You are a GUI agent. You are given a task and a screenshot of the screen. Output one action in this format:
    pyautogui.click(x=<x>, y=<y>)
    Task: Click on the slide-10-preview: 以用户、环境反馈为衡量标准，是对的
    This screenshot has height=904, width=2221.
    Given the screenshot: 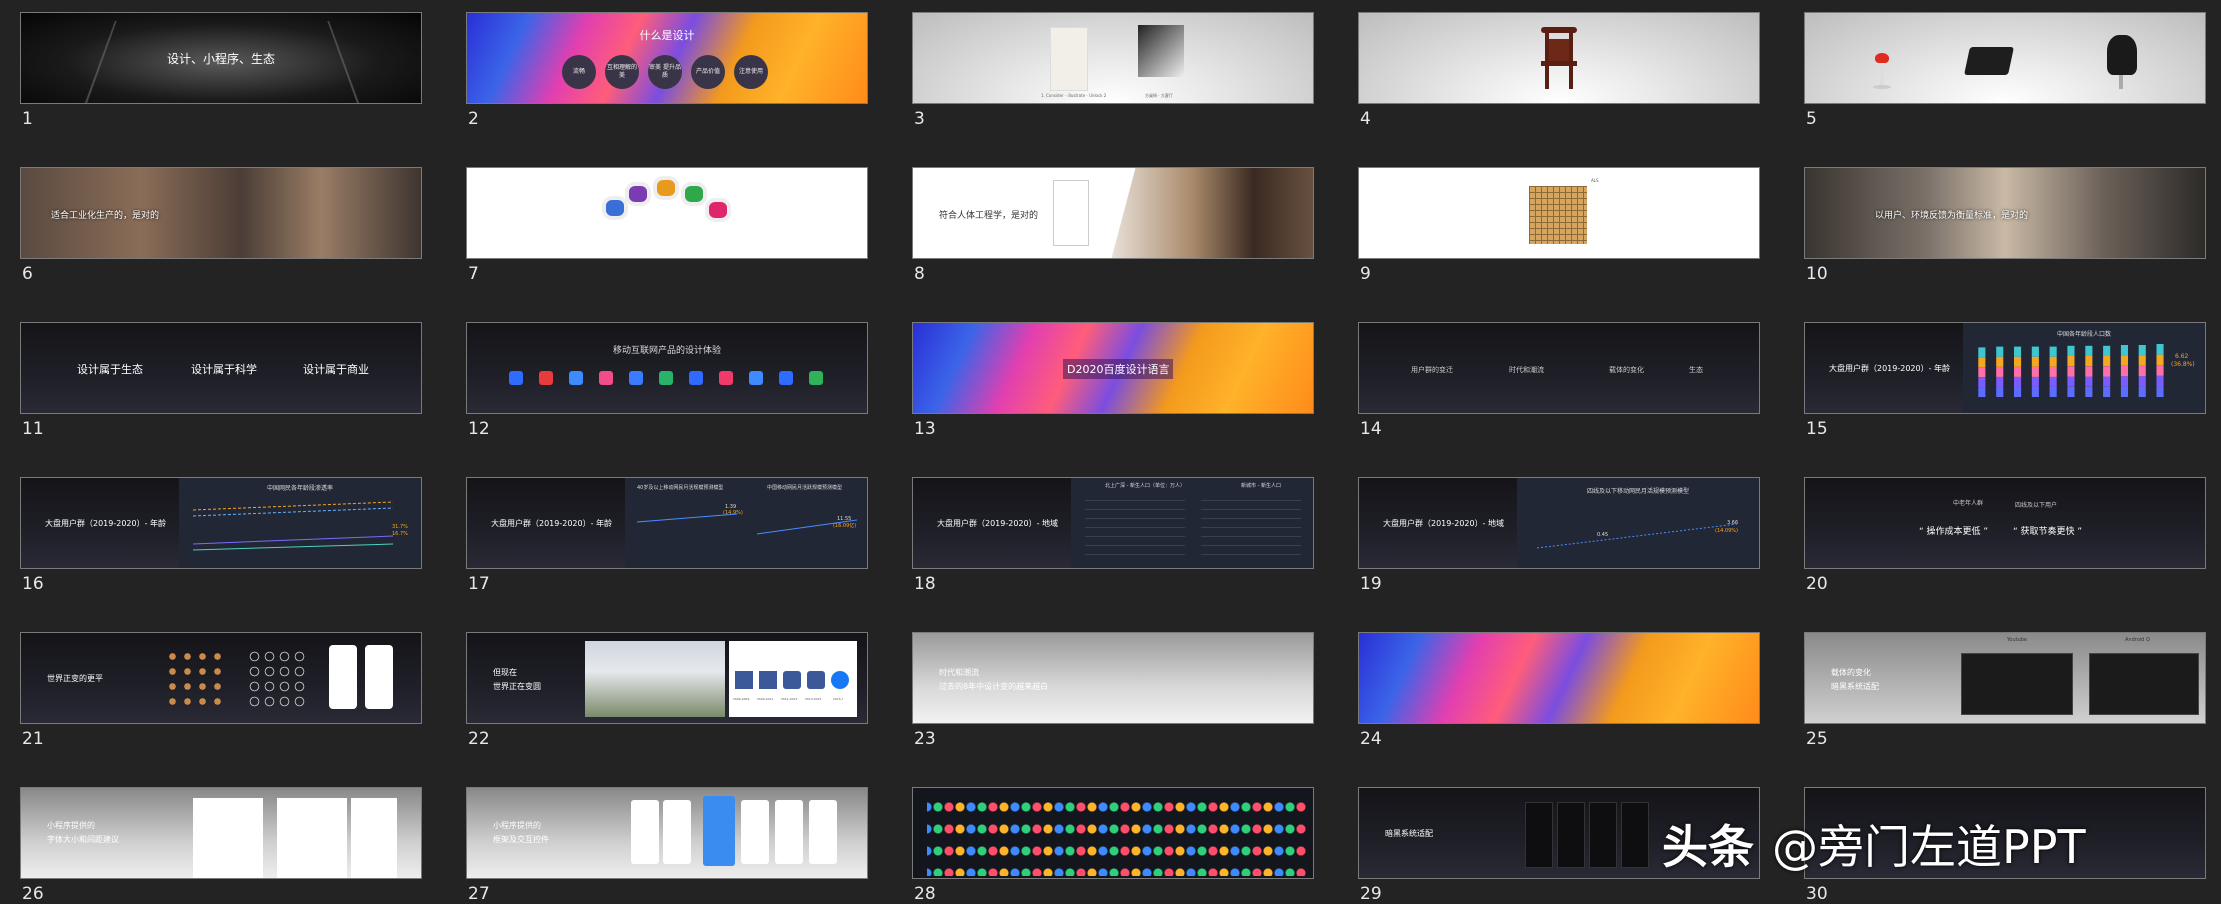 What is the action you would take?
    pyautogui.click(x=2005, y=213)
    